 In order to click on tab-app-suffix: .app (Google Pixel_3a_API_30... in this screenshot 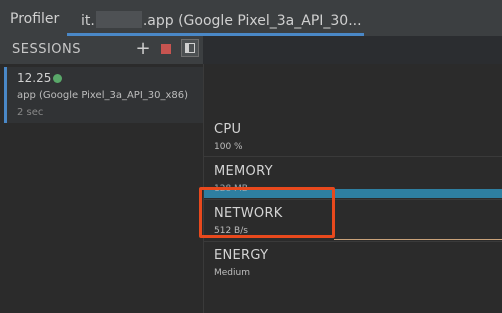, I will do `click(252, 21)`.